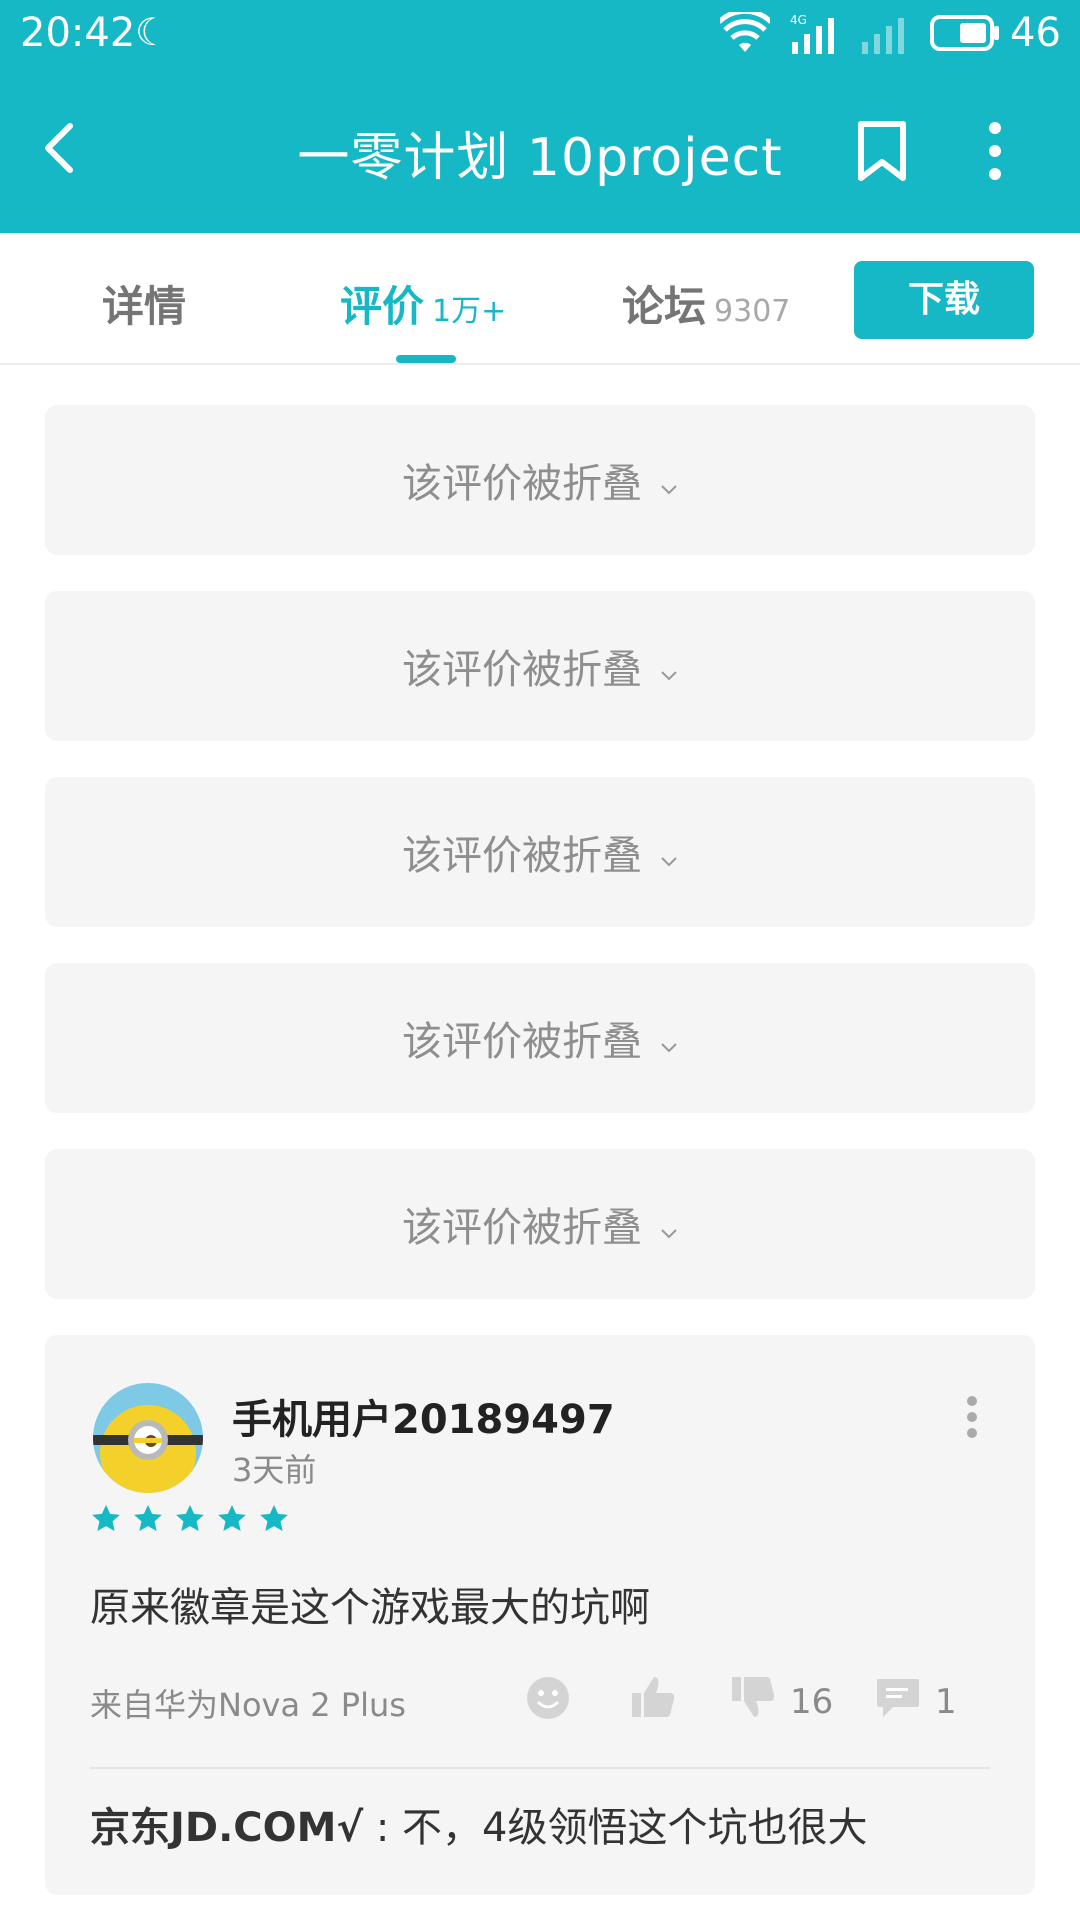 This screenshot has width=1080, height=1920. What do you see at coordinates (540, 299) in the screenshot?
I see `tab-bar: 详情 评价 1万+ 论坛 9307 下载` at bounding box center [540, 299].